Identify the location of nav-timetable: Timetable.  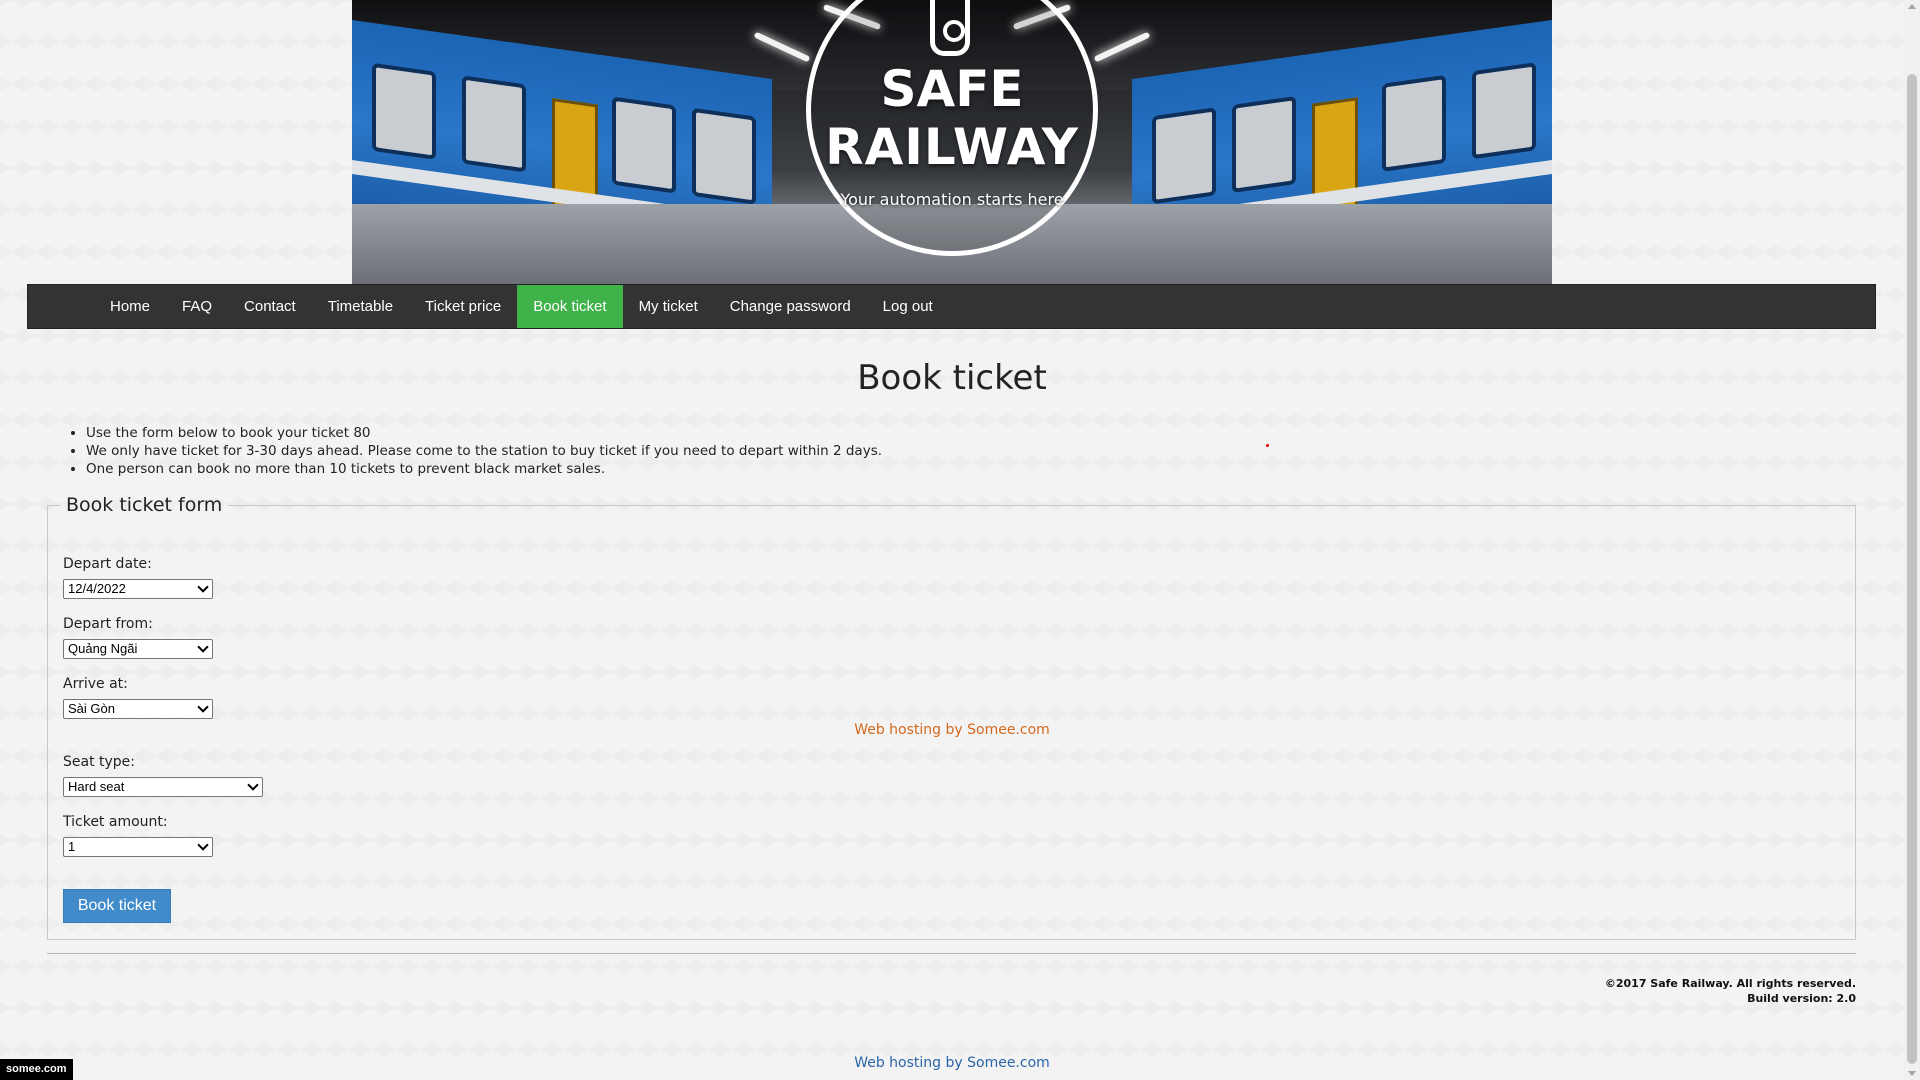
(360, 306).